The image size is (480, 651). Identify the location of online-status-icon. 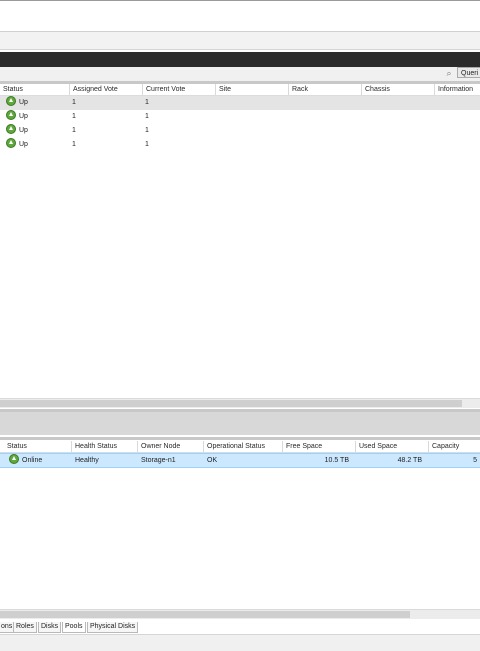
(14, 459).